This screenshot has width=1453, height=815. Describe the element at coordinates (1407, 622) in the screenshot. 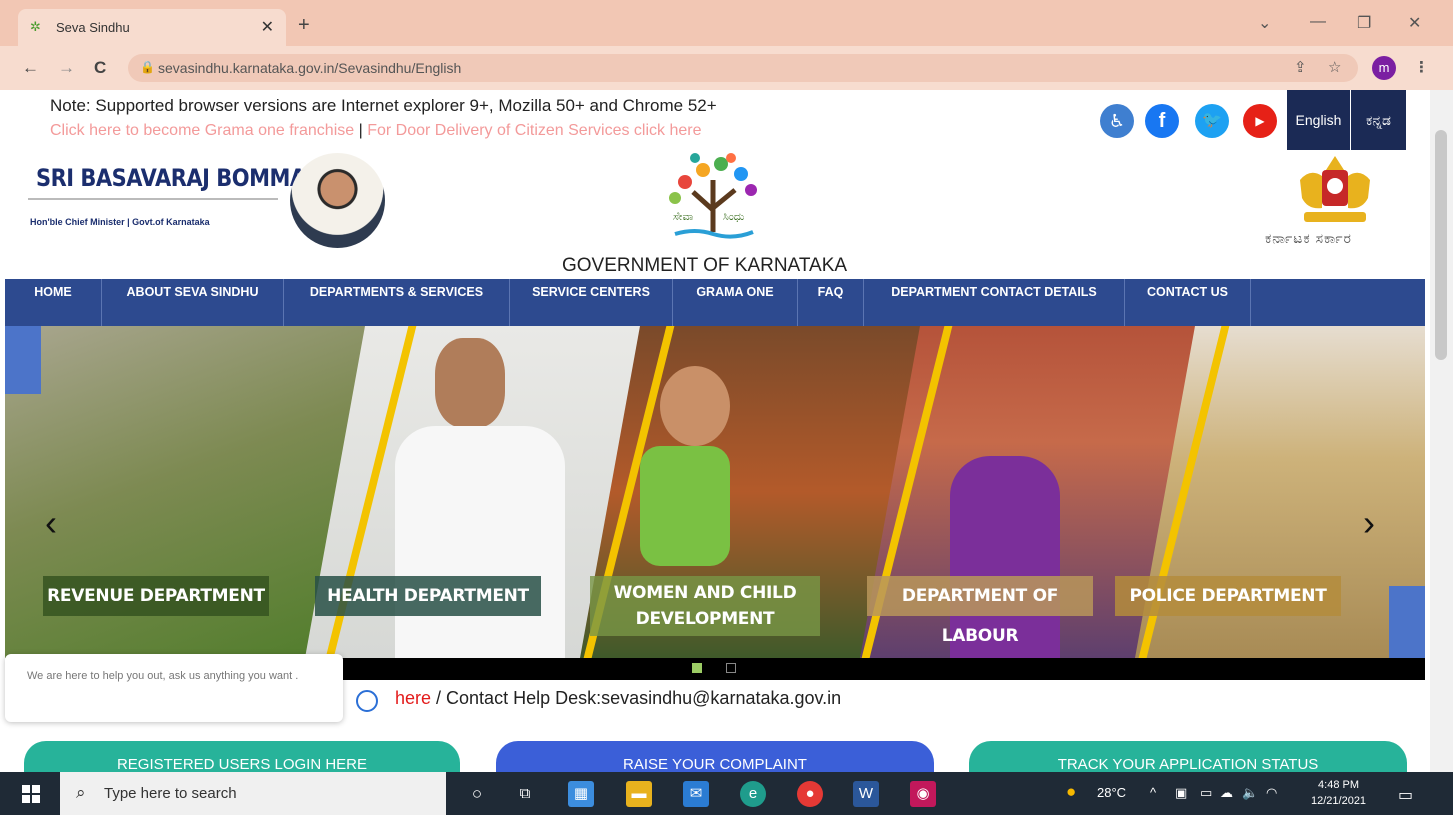

I see `right-side-tab` at that location.